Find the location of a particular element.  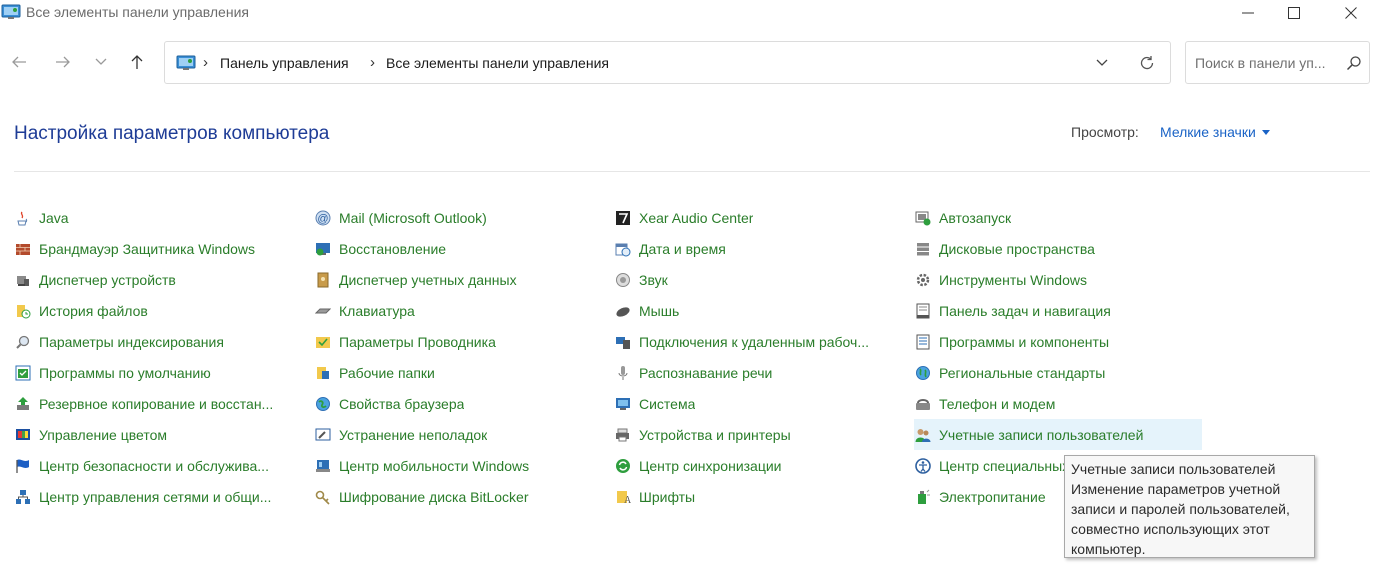

search-box is located at coordinates (1277, 62).